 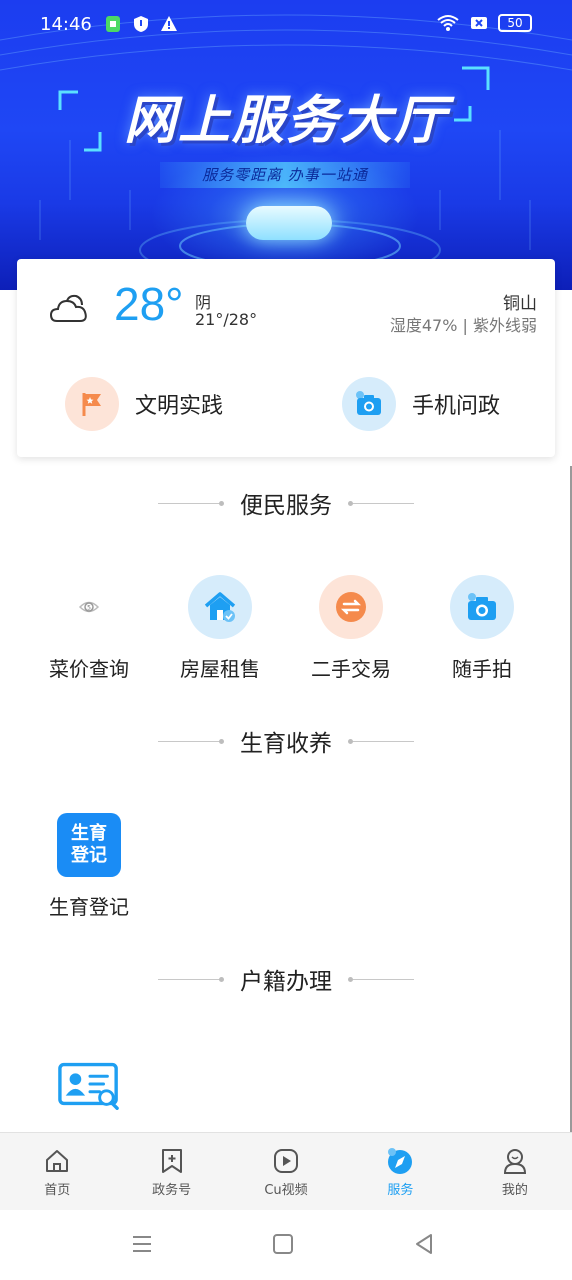 I want to click on home-icon, so click(x=57, y=1161).